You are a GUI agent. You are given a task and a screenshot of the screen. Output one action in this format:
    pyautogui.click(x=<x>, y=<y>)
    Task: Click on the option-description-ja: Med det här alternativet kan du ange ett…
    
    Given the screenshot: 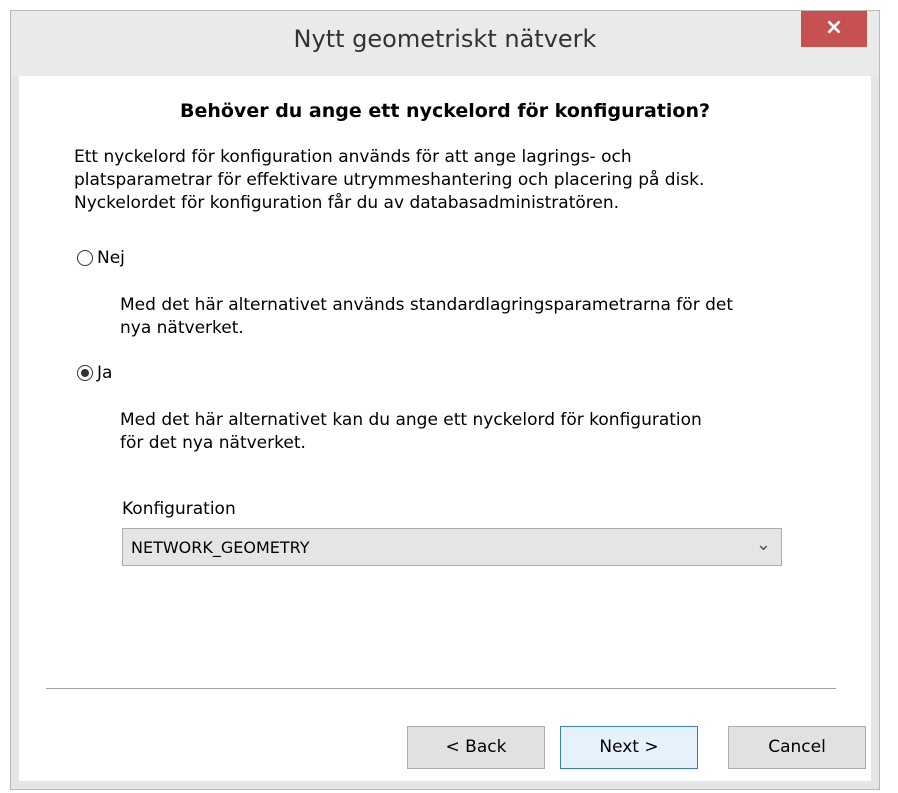 What is the action you would take?
    pyautogui.click(x=411, y=432)
    